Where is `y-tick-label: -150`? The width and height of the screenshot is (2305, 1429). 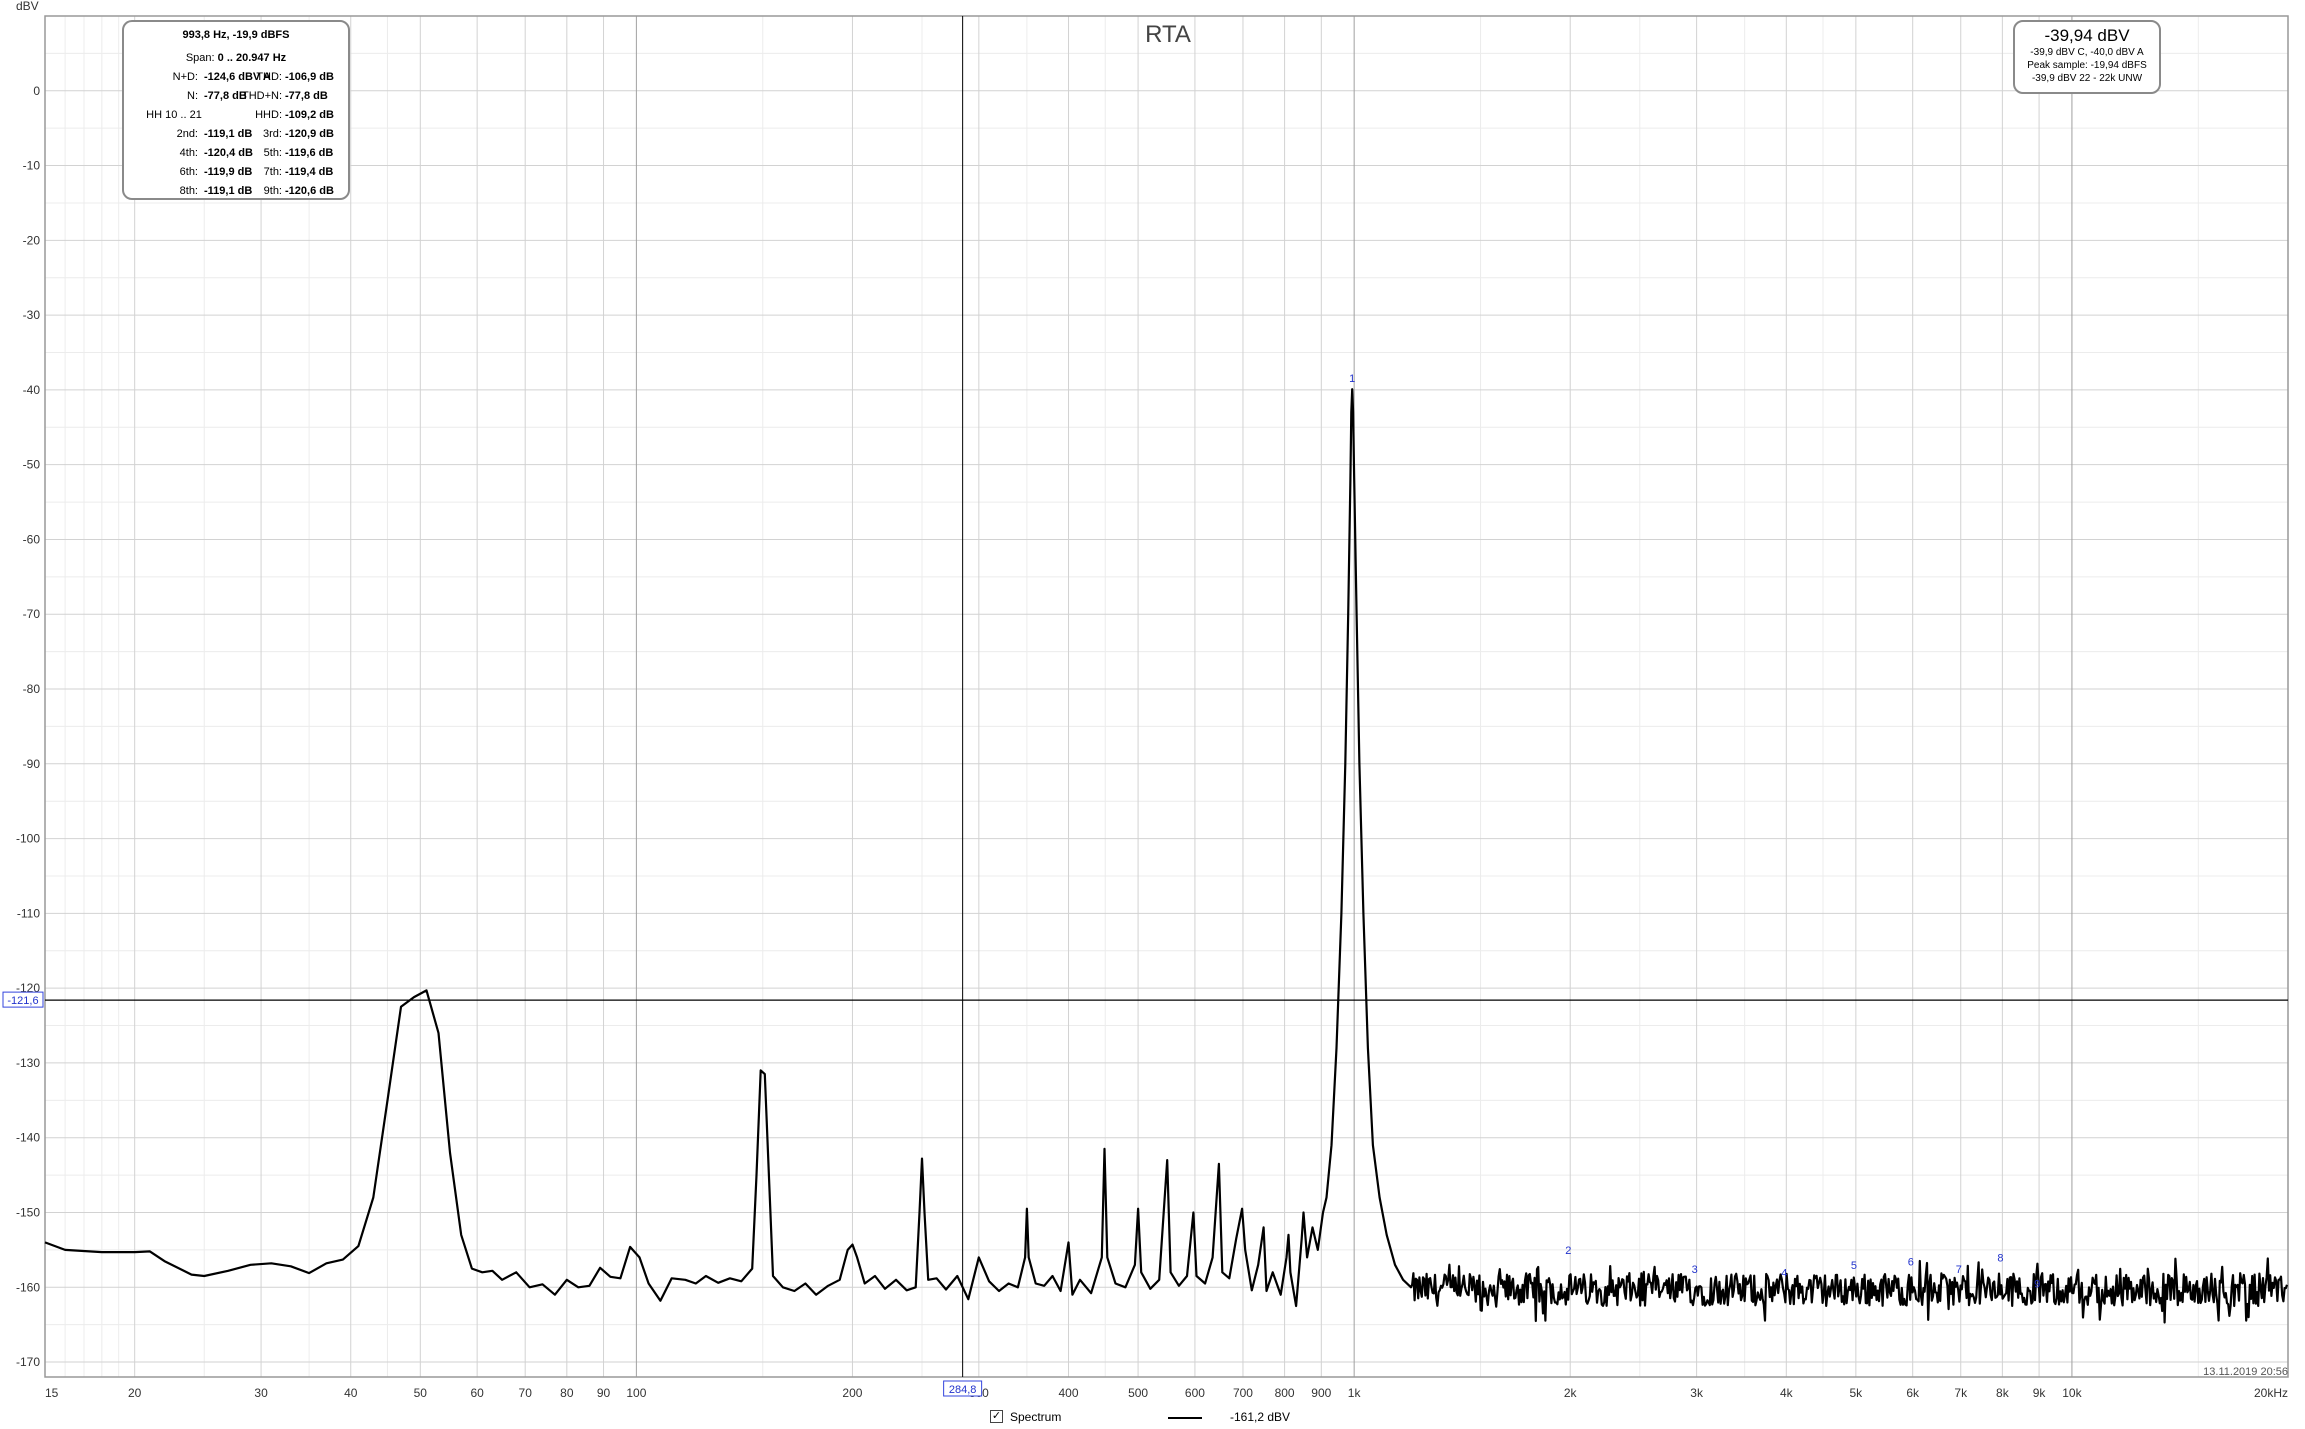
y-tick-label: -150 is located at coordinates (28, 1212).